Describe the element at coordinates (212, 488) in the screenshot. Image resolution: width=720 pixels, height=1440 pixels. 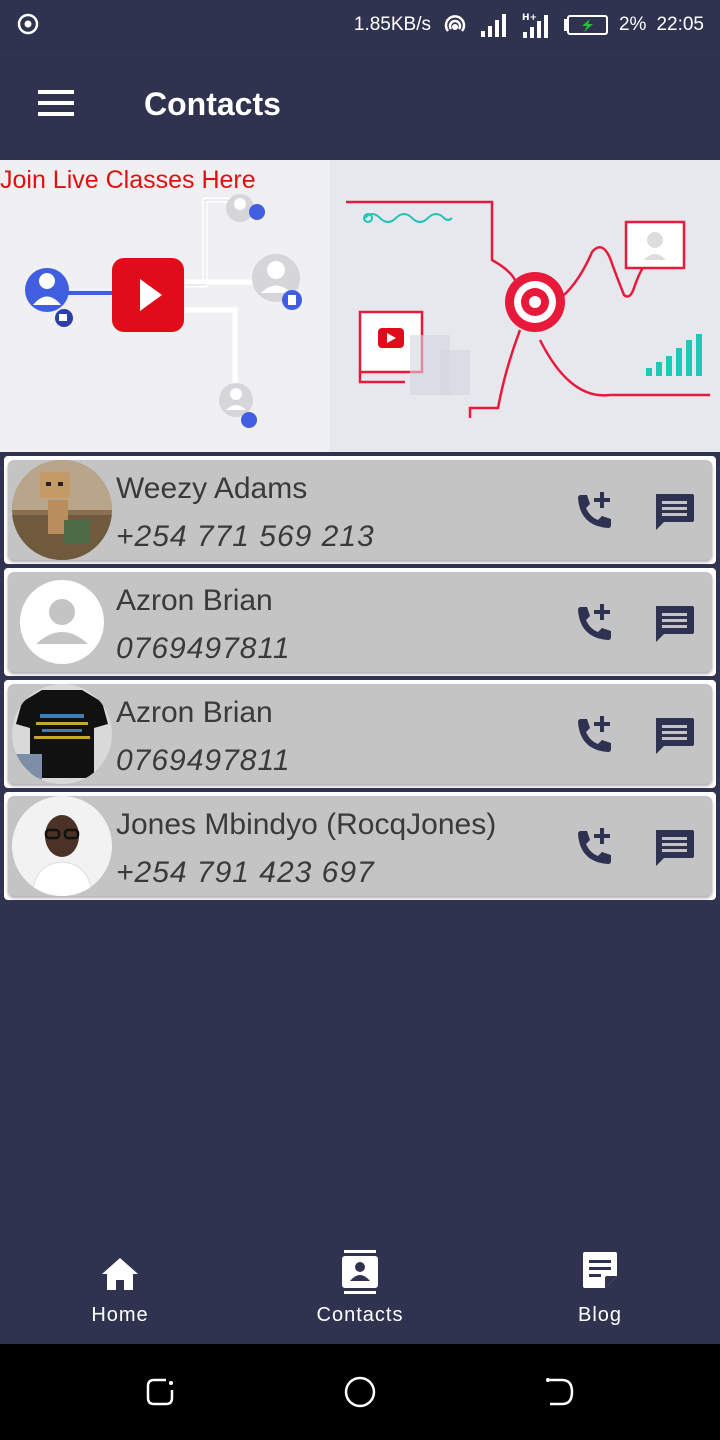
I see `contact-name: Weezy Adams` at that location.